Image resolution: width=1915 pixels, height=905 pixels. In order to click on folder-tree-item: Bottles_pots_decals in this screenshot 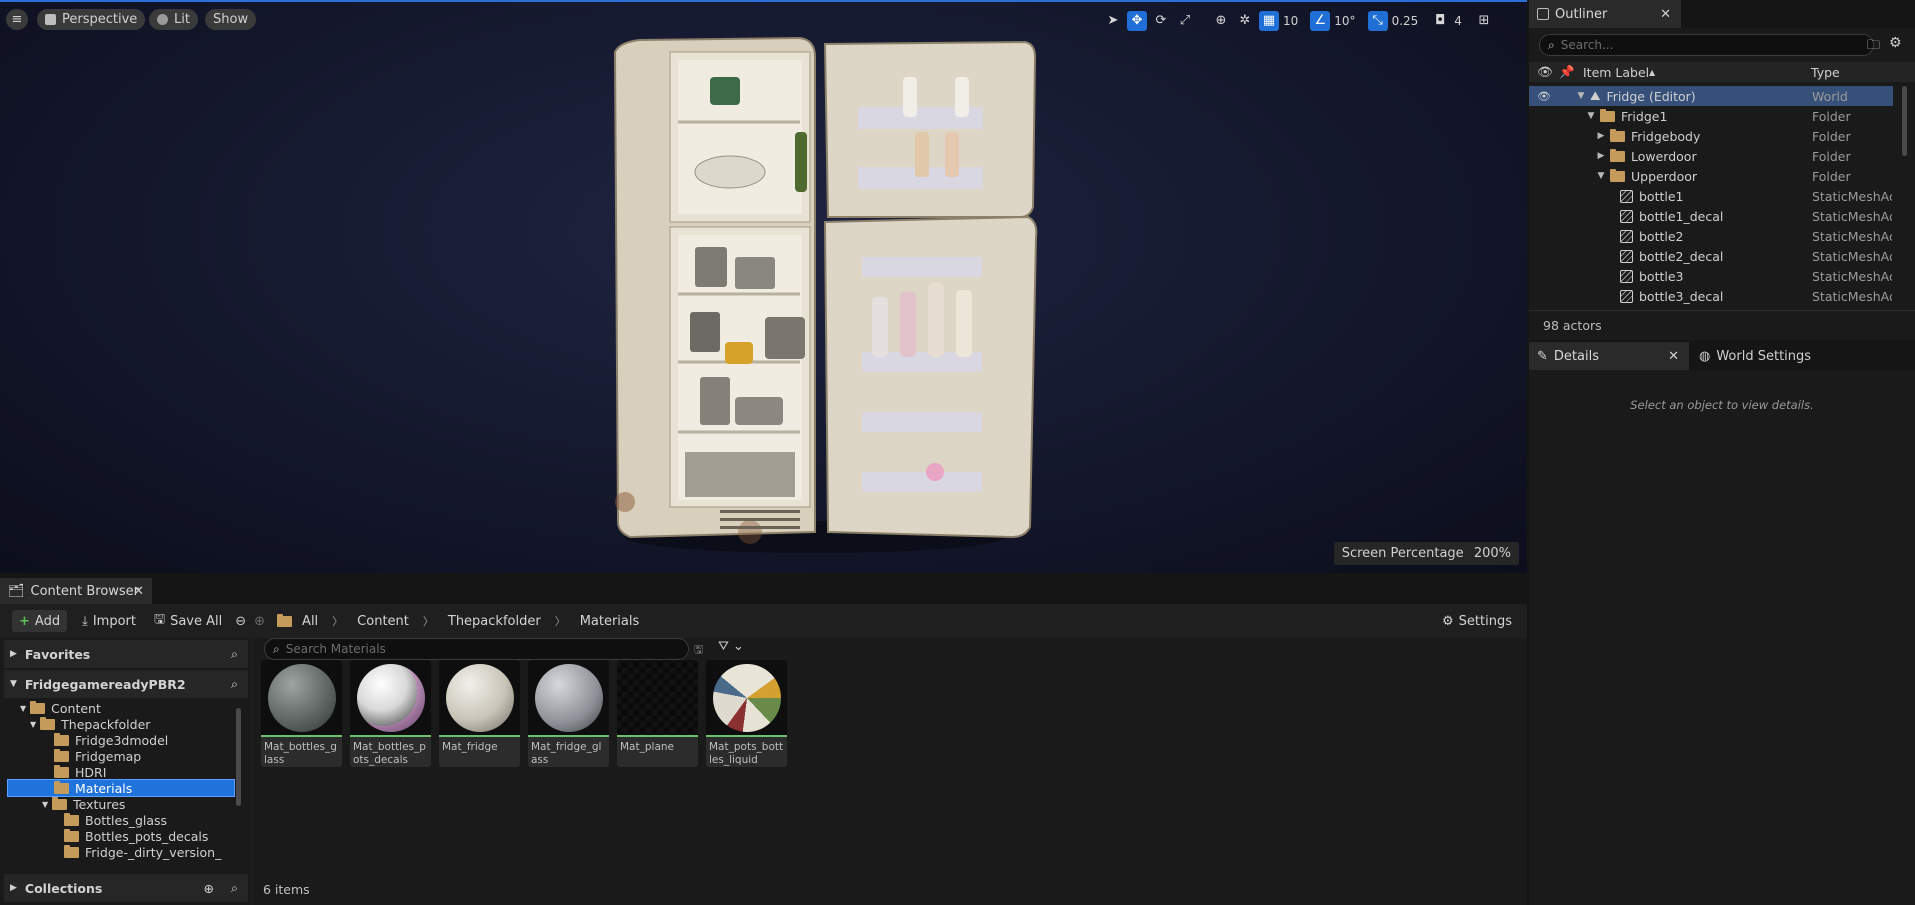, I will do `click(121, 836)`.